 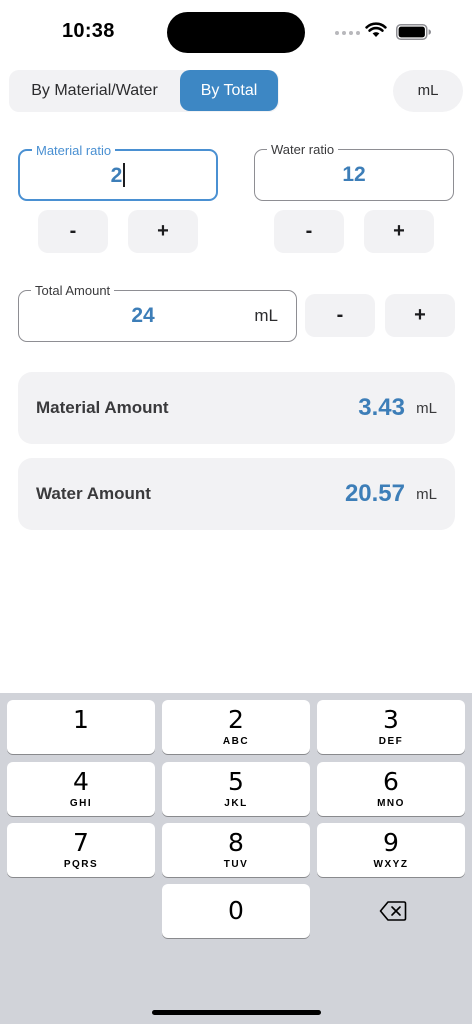 What do you see at coordinates (236, 719) in the screenshot?
I see `key-digit: 2` at bounding box center [236, 719].